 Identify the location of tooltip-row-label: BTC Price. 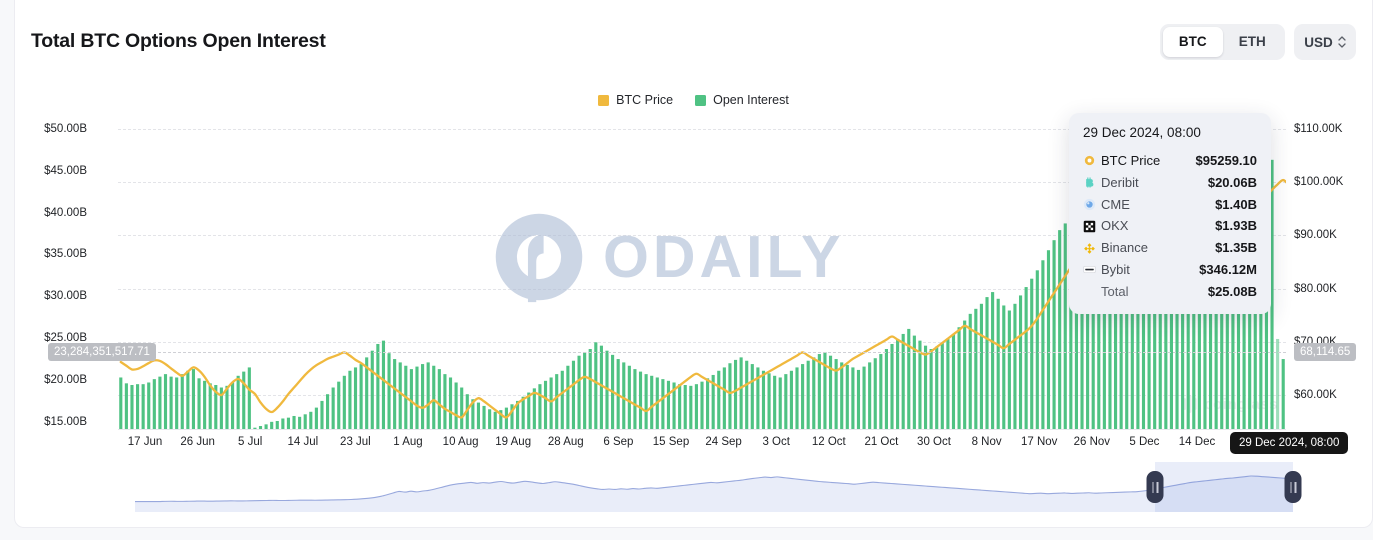
(1131, 160).